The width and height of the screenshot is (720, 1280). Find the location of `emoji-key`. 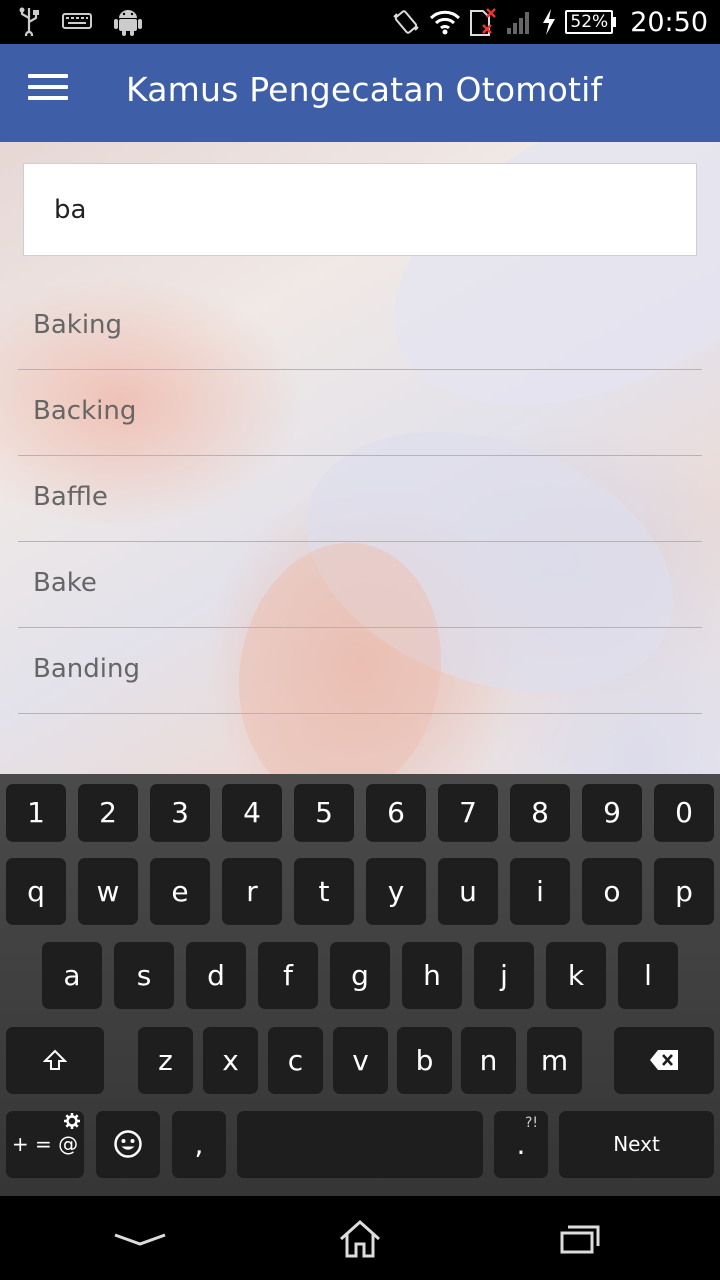

emoji-key is located at coordinates (128, 1144).